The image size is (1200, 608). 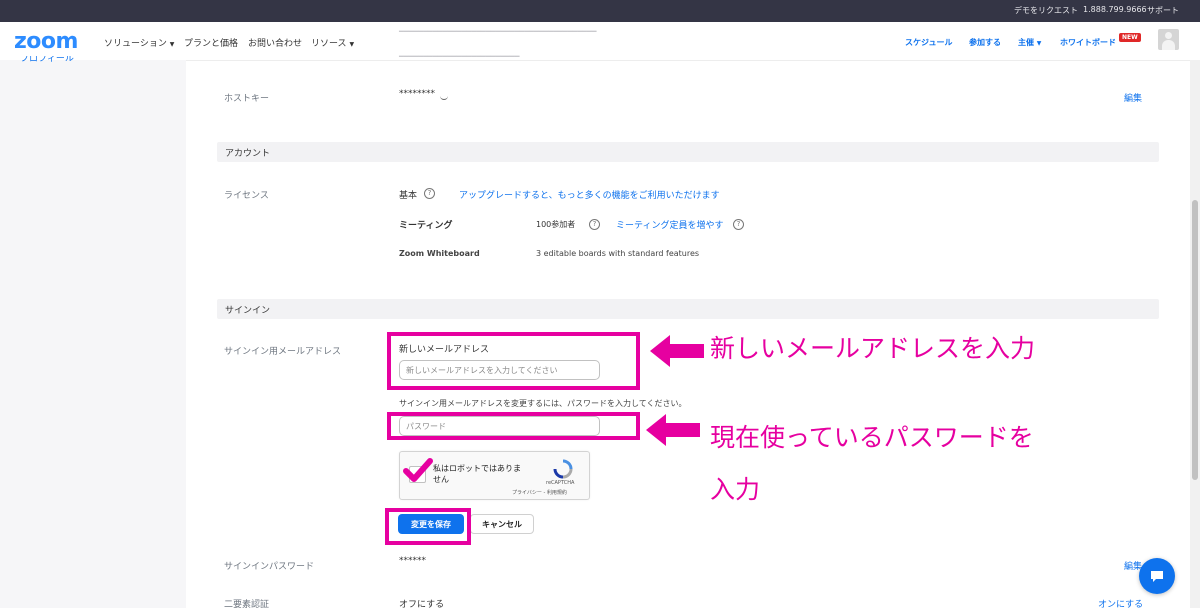 What do you see at coordinates (329, 44) in the screenshot?
I see `nav-resources-label: リソース` at bounding box center [329, 44].